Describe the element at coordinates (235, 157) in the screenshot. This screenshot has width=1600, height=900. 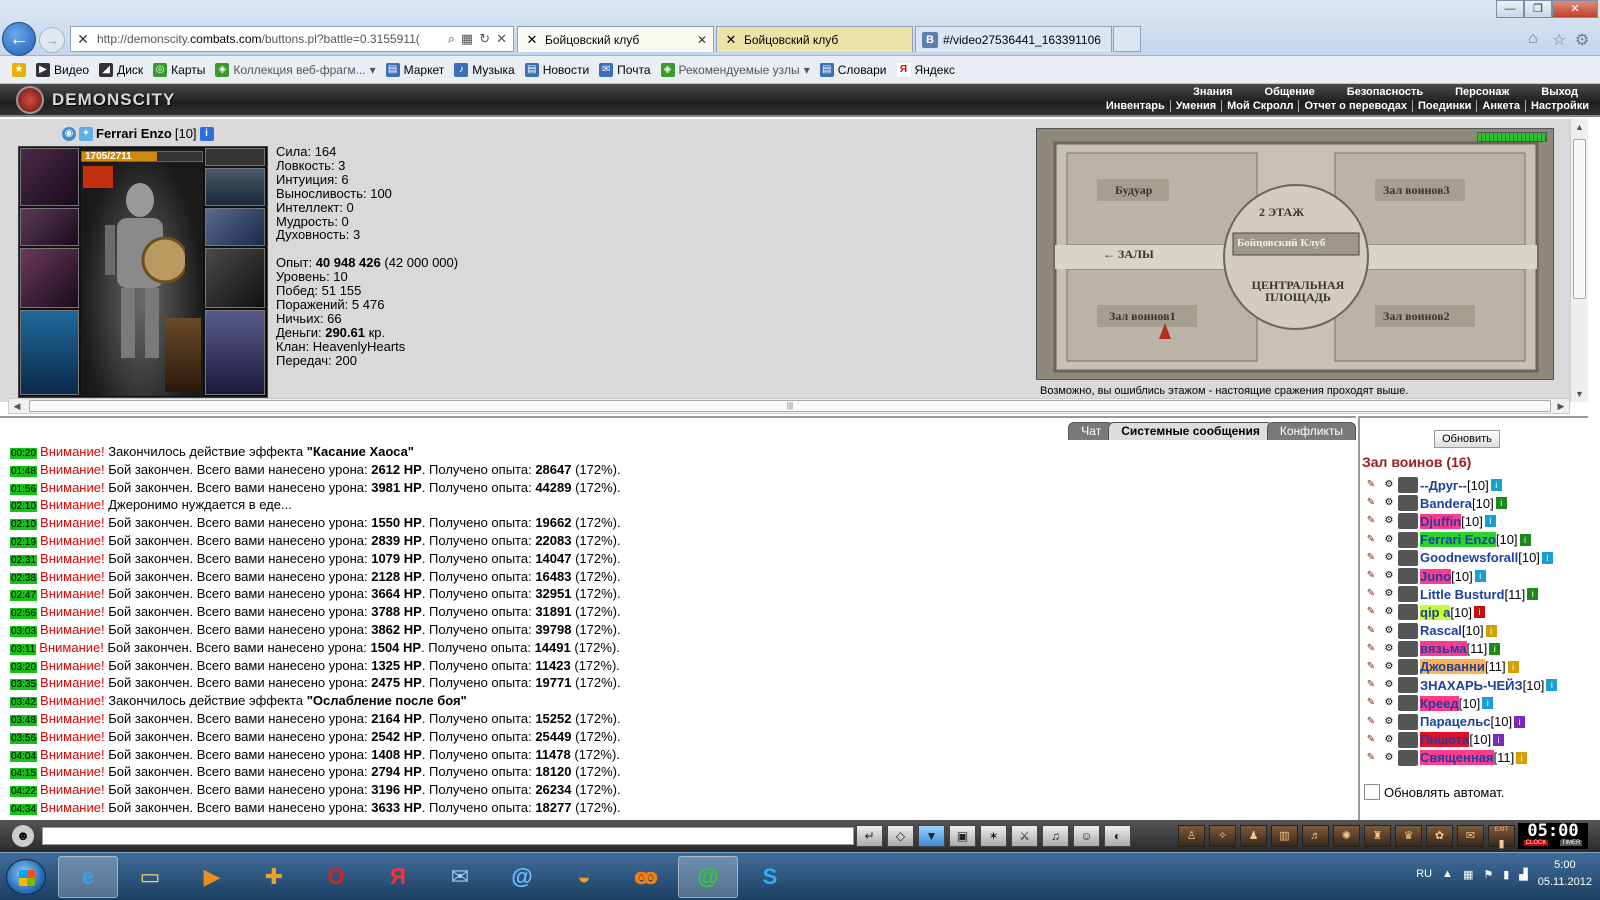
I see `ring-slot` at that location.